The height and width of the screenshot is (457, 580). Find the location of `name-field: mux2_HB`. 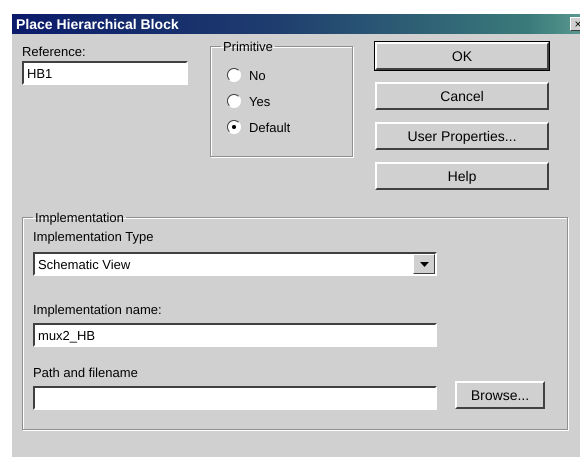

name-field: mux2_HB is located at coordinates (235, 335).